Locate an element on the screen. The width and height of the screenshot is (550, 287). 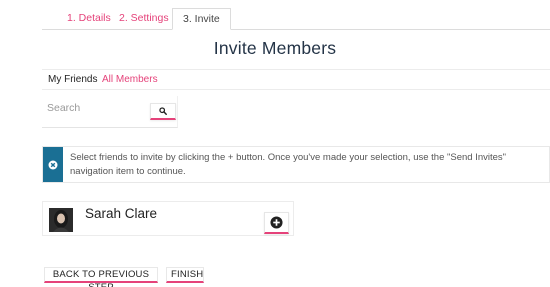
finish-button: FINISH is located at coordinates (185, 275).